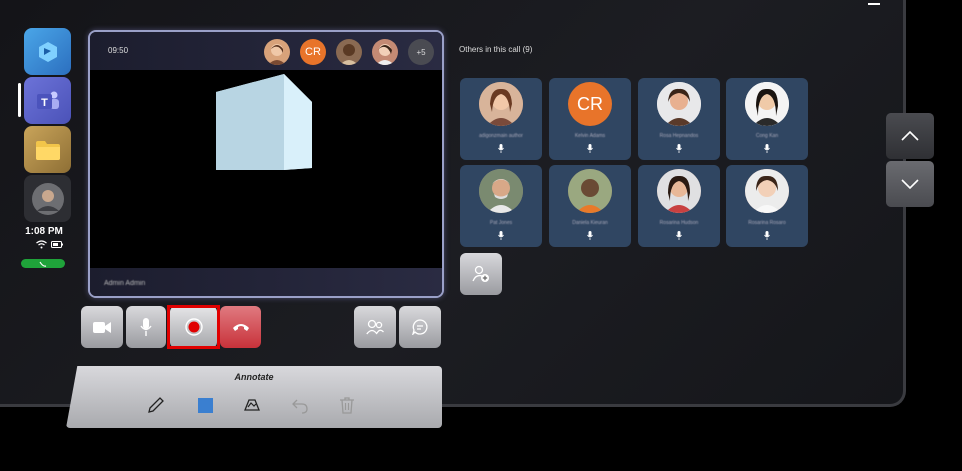  What do you see at coordinates (44, 231) in the screenshot?
I see `system-clock: 1:08 PM` at bounding box center [44, 231].